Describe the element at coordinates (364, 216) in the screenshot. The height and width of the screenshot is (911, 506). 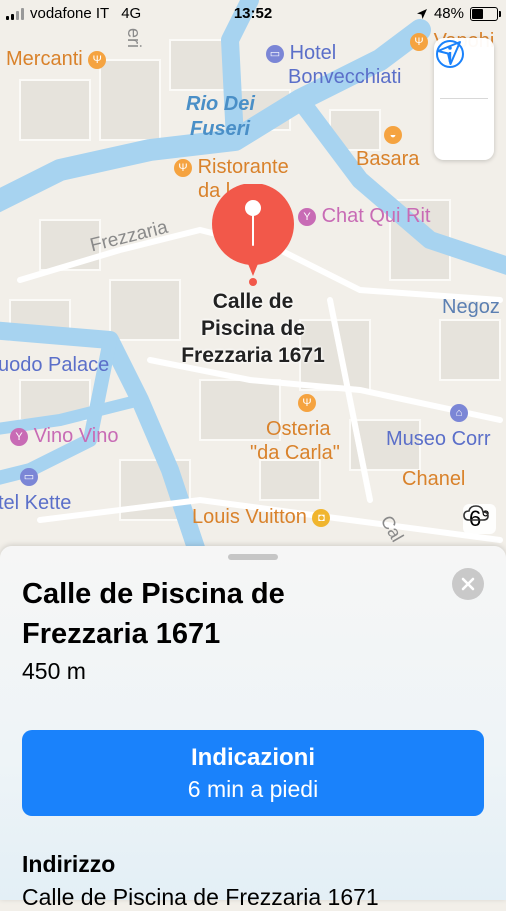
I see `poi-chat-qui-rit: Y Chat Qui Rit` at that location.